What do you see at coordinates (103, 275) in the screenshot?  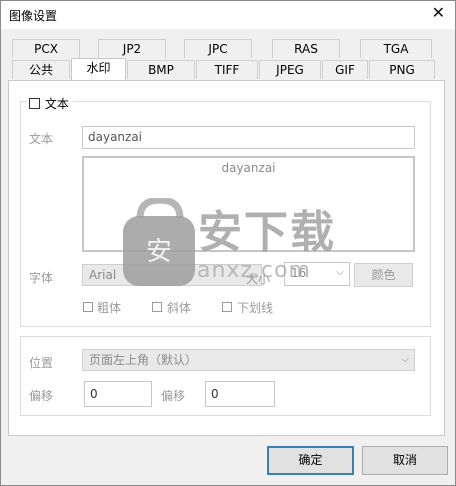 I see `font-select-value: Arial` at bounding box center [103, 275].